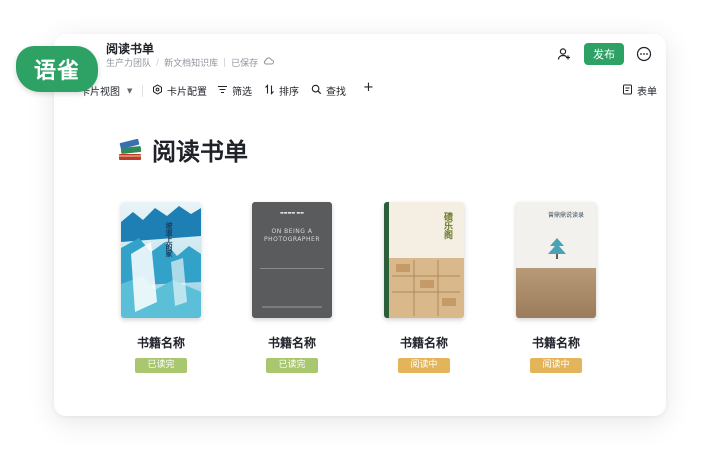  What do you see at coordinates (556, 293) in the screenshot?
I see `cover-band` at bounding box center [556, 293].